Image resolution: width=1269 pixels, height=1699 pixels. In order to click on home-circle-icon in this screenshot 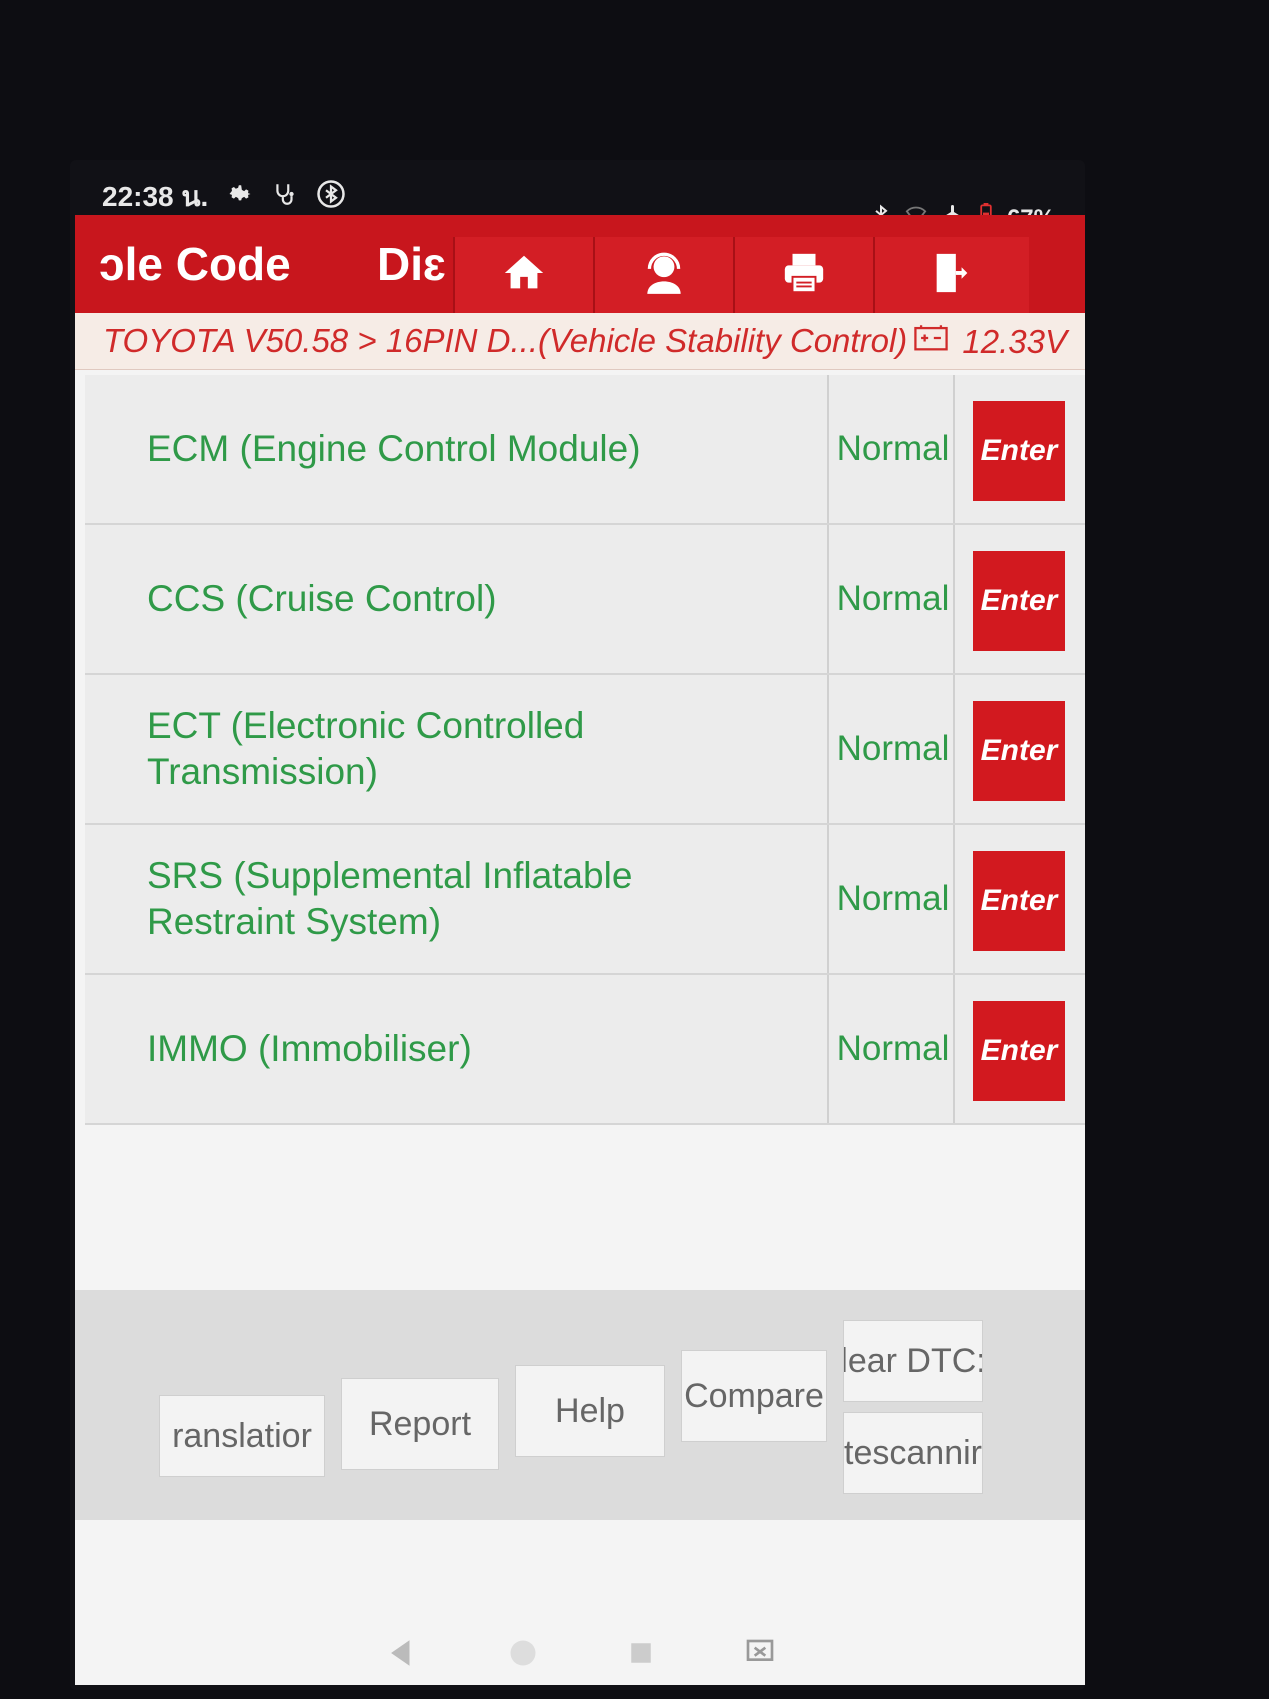, I will do `click(523, 1655)`.